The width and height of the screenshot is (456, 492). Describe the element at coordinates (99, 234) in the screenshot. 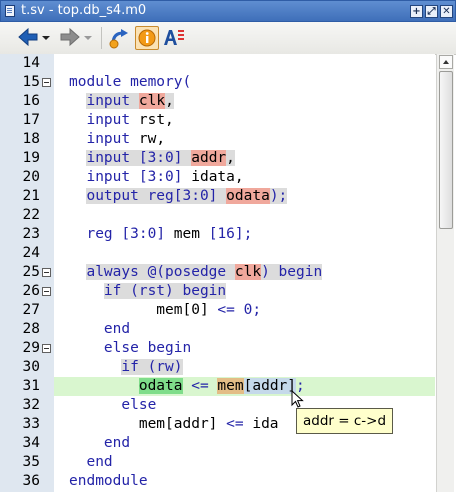

I see `code-token: reg` at that location.